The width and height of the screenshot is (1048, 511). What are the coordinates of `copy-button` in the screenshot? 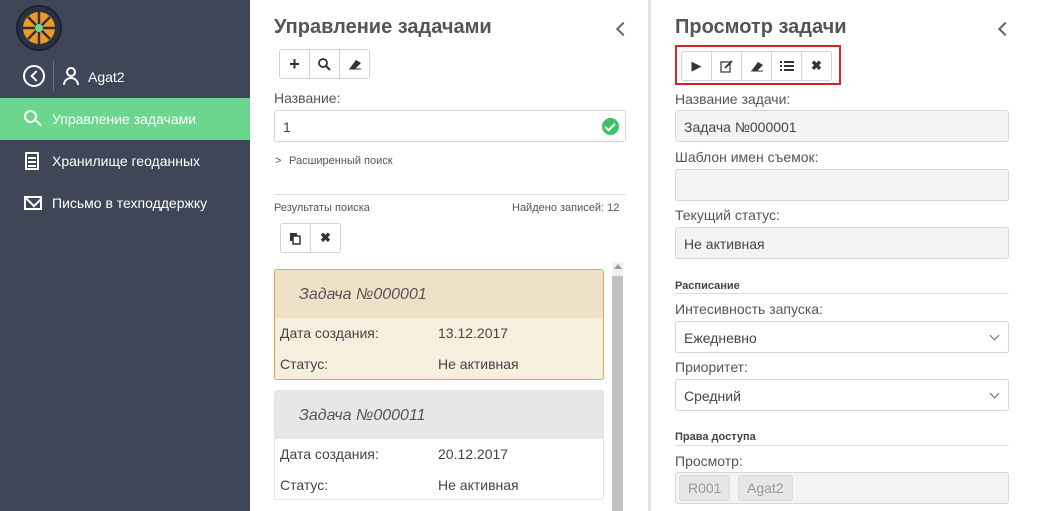 It's located at (295, 238).